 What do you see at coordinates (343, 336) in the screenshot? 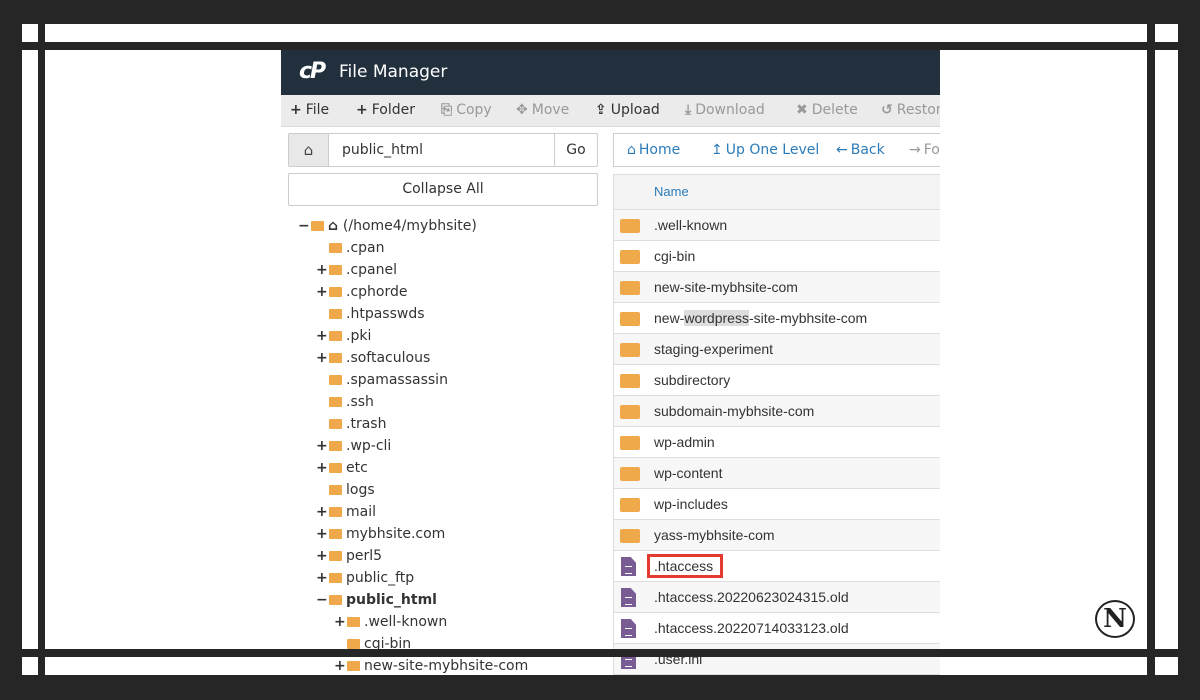
I see `tree-item: + .pki` at bounding box center [343, 336].